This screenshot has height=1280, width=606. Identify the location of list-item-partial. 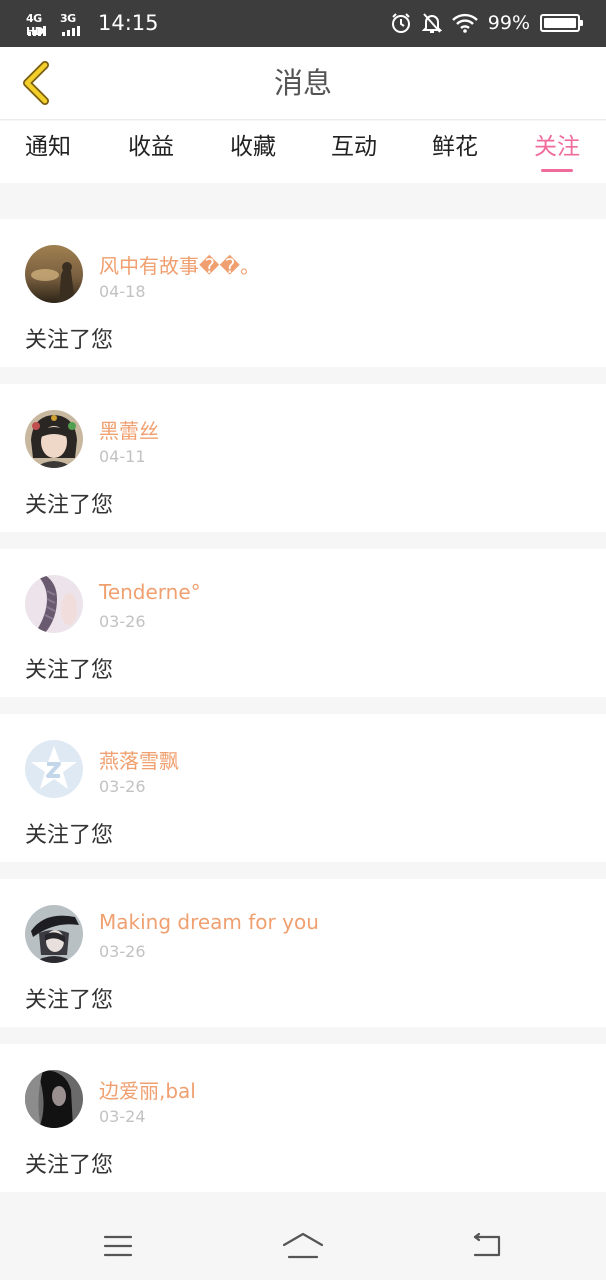
(303, 178).